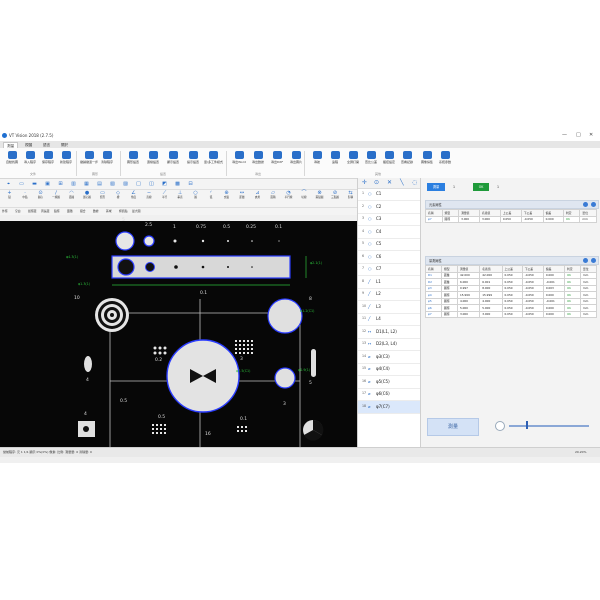  What do you see at coordinates (414, 182) in the screenshot?
I see `circle-tool-icon: ◌` at bounding box center [414, 182].